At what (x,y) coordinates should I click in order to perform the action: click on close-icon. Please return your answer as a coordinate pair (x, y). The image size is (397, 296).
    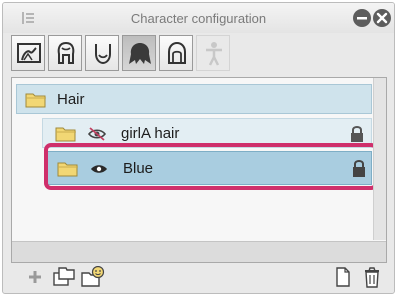
    Looking at the image, I should click on (382, 18).